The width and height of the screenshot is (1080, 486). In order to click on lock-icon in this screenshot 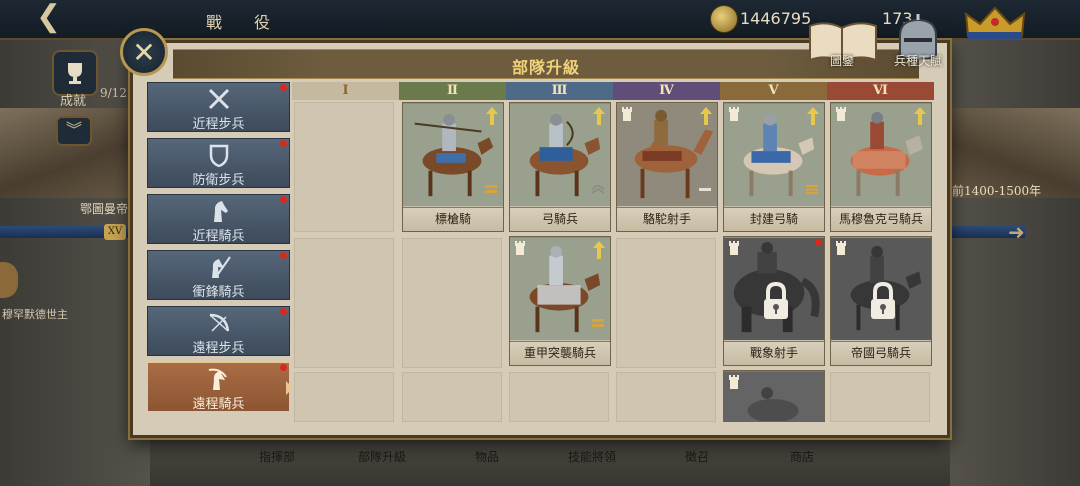, I will do `click(883, 300)`.